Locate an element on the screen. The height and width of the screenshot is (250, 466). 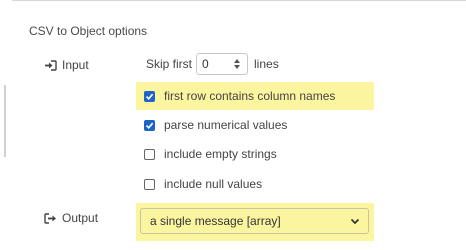
input-label: Input is located at coordinates (66, 65).